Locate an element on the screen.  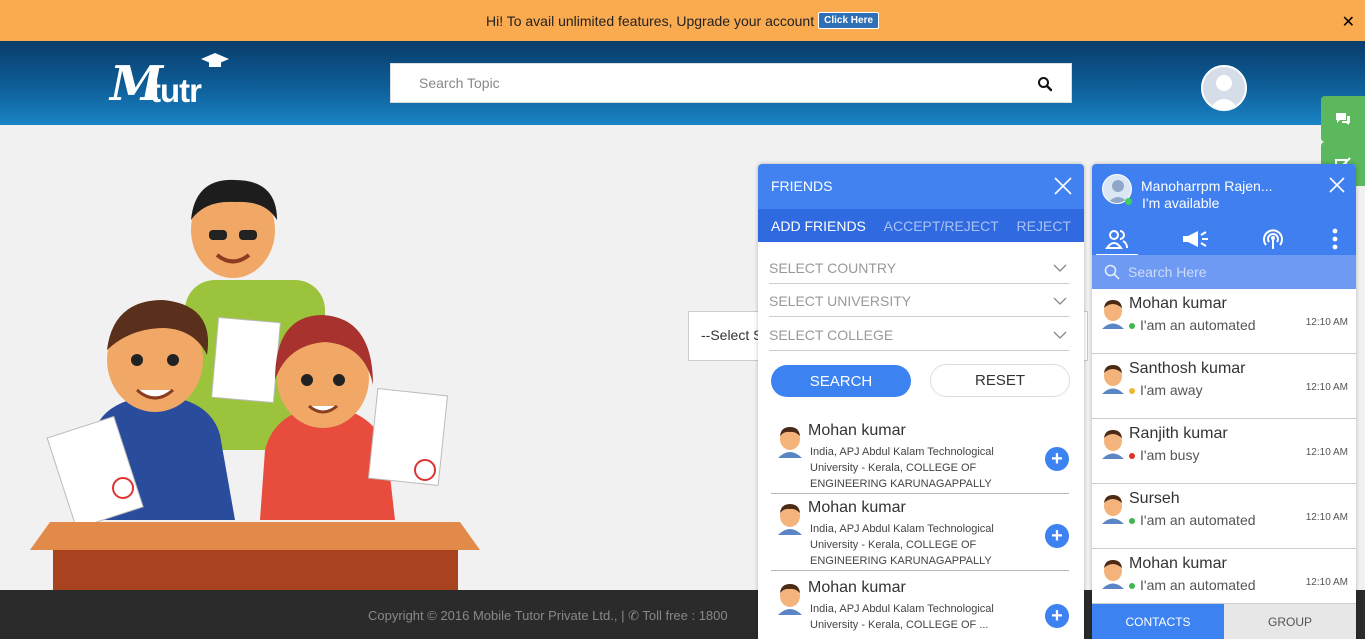
close-banner-icon: ✕ is located at coordinates (1348, 22).